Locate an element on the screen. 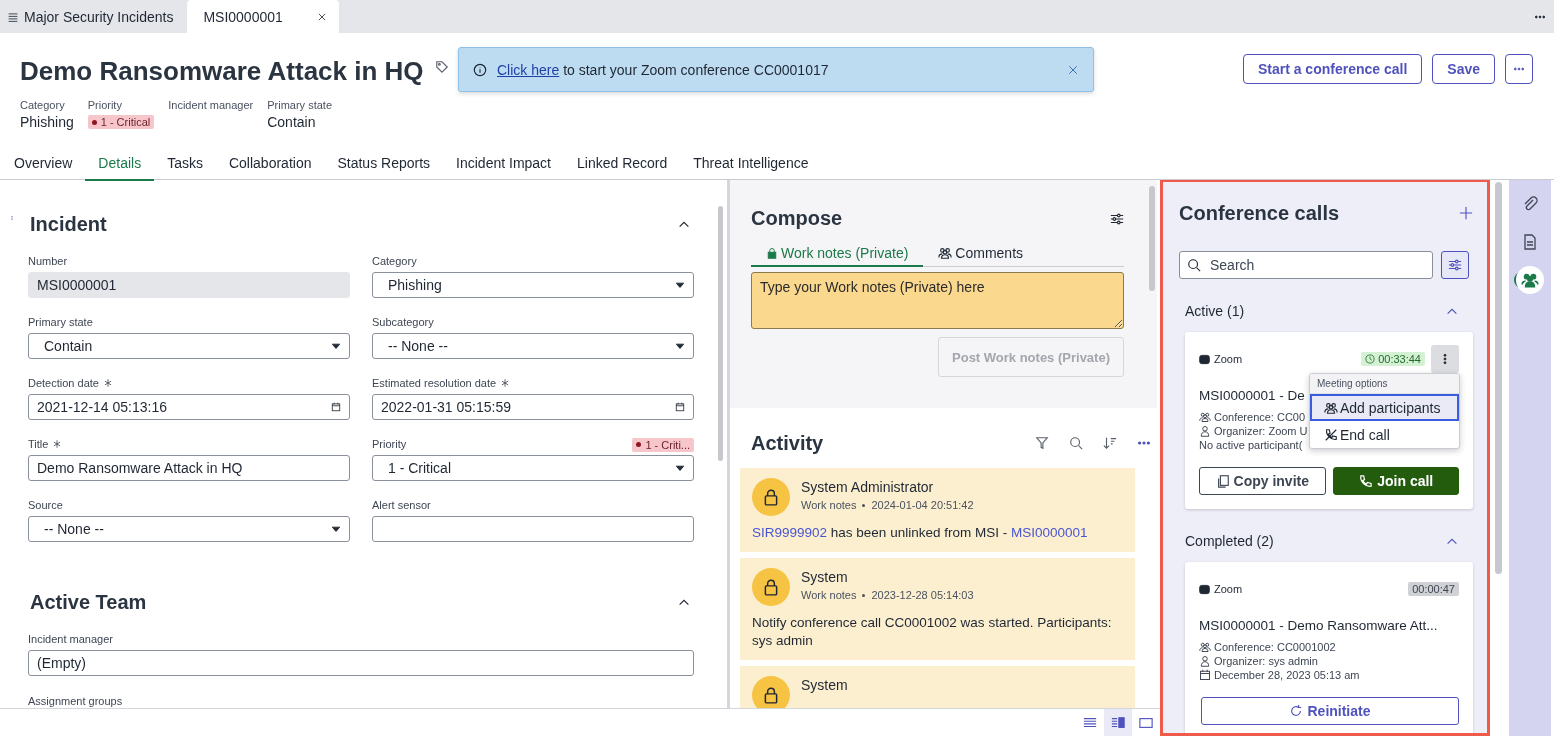  record-link: MSI0000001 is located at coordinates (1049, 532).